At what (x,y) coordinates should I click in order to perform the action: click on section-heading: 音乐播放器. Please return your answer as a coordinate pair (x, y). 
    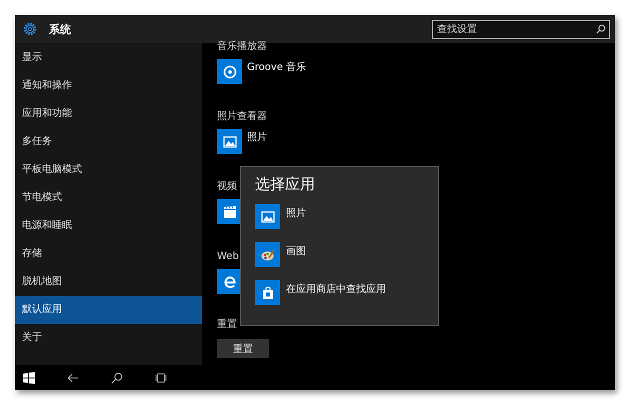
    Looking at the image, I should click on (242, 47).